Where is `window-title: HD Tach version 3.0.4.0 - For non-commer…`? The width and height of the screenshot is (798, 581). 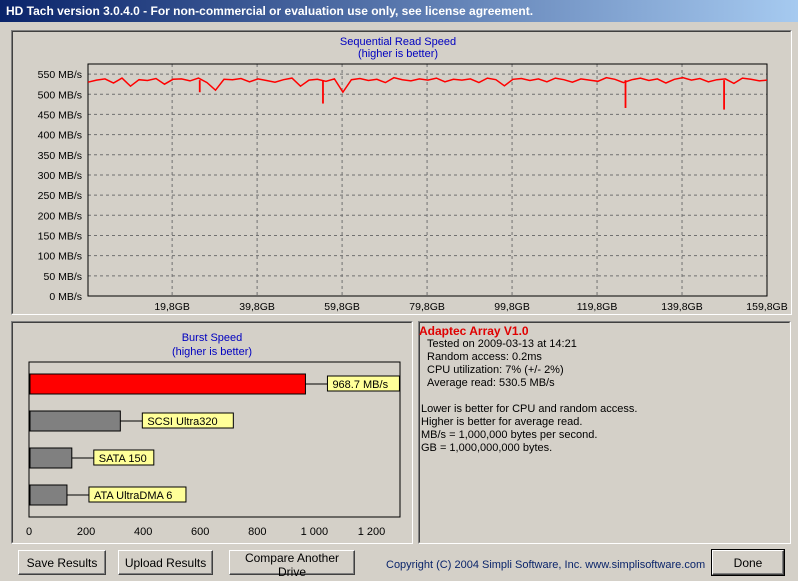
window-title: HD Tach version 3.0.4.0 - For non-commer… is located at coordinates (270, 11).